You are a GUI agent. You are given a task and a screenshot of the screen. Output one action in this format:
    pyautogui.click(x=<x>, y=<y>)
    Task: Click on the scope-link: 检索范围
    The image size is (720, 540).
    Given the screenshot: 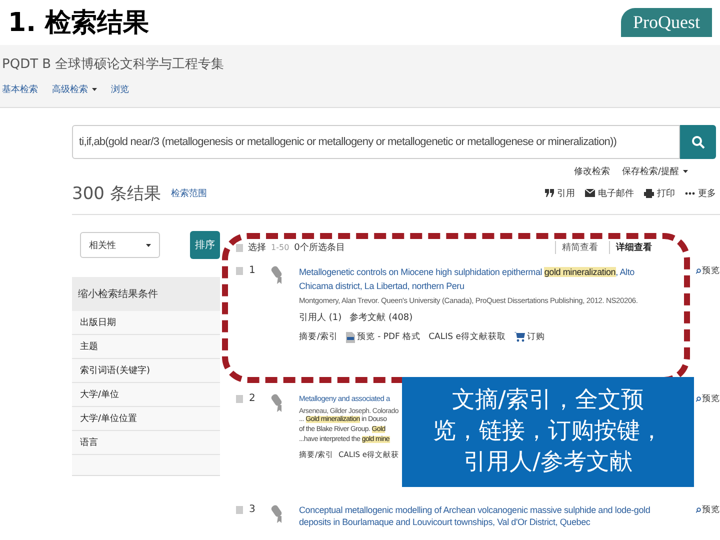 What is the action you would take?
    pyautogui.click(x=188, y=193)
    